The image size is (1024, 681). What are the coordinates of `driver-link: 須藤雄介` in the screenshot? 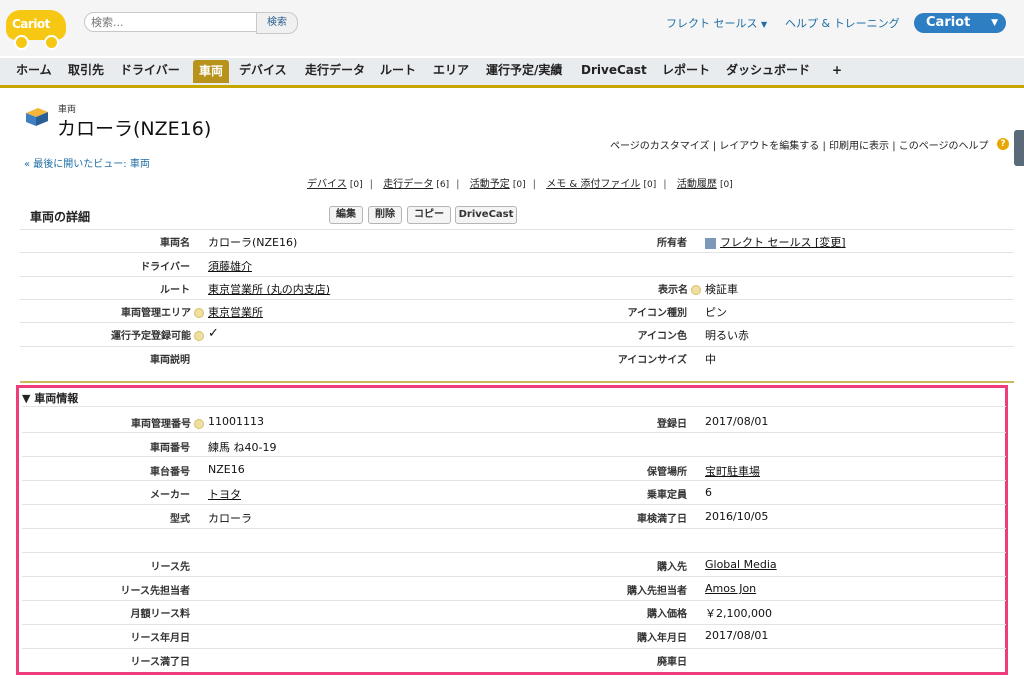 It's located at (230, 266).